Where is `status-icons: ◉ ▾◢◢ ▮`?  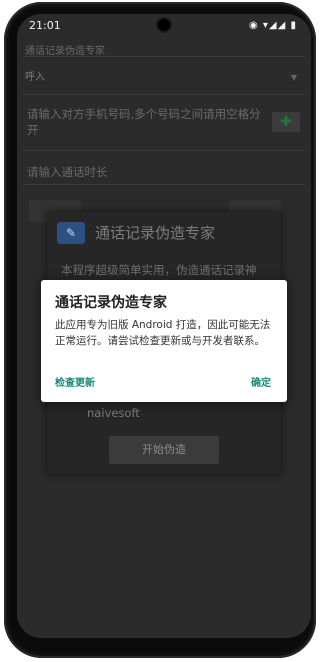
status-icons: ◉ ▾◢◢ ▮ is located at coordinates (273, 25).